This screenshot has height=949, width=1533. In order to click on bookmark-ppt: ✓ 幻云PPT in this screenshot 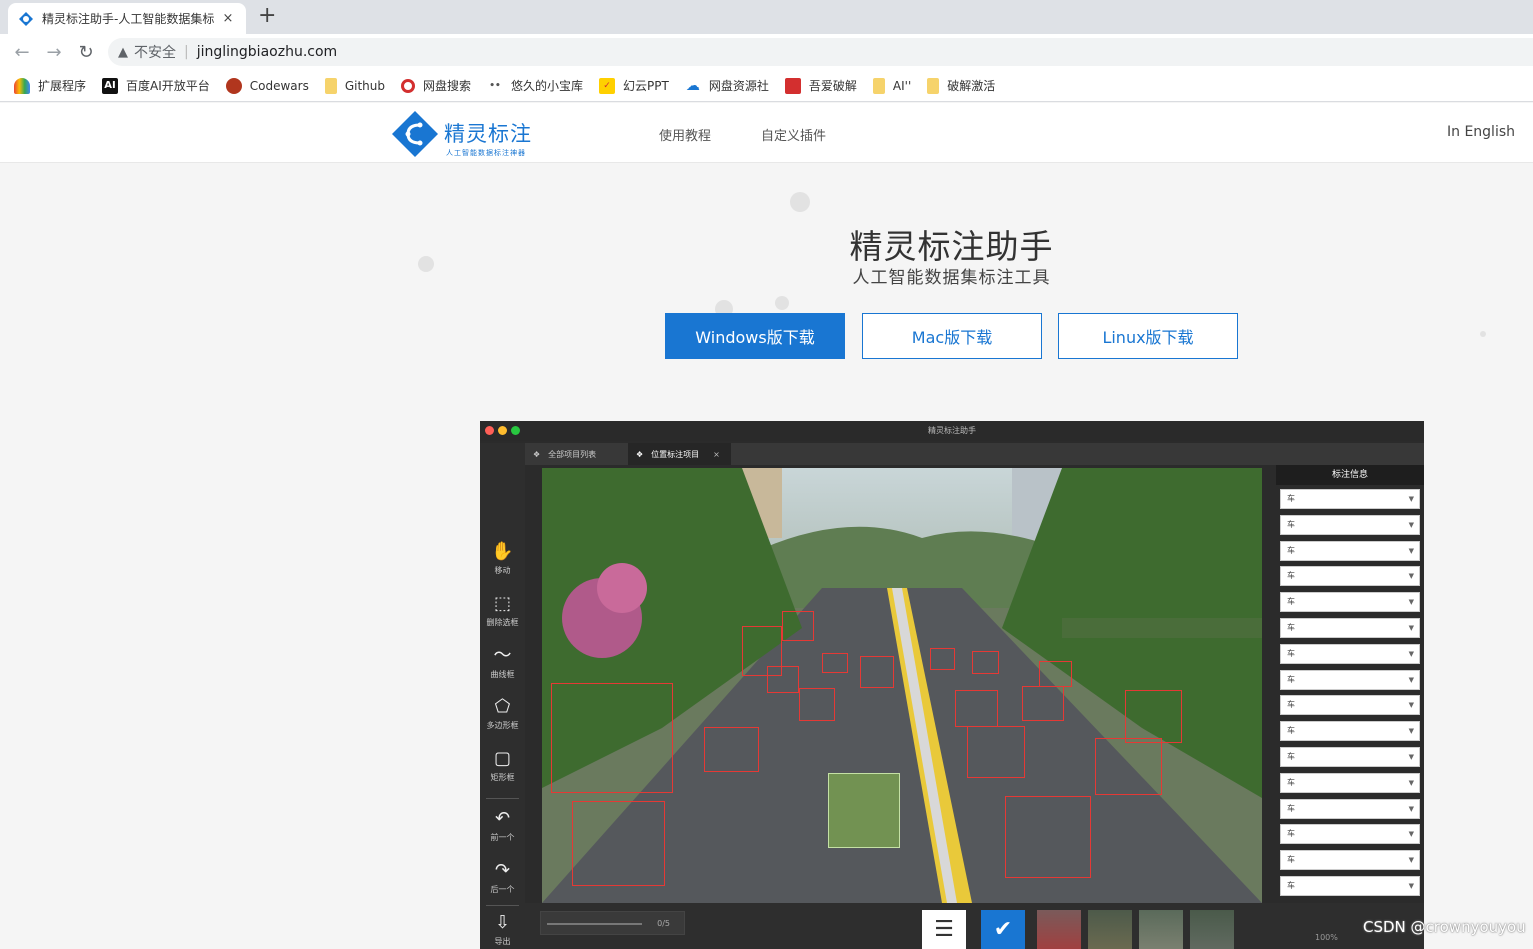, I will do `click(634, 85)`.